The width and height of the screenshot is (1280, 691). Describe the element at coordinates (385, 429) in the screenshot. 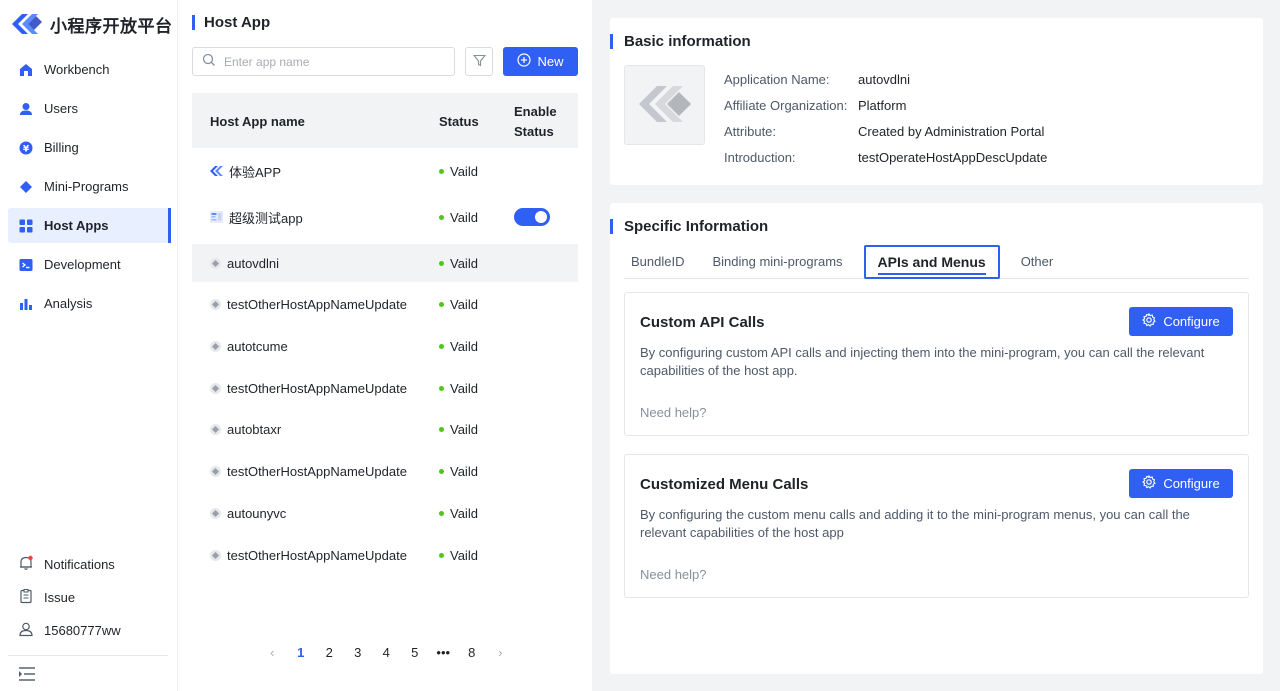

I see `table-row: autobtaxr Vaild` at that location.